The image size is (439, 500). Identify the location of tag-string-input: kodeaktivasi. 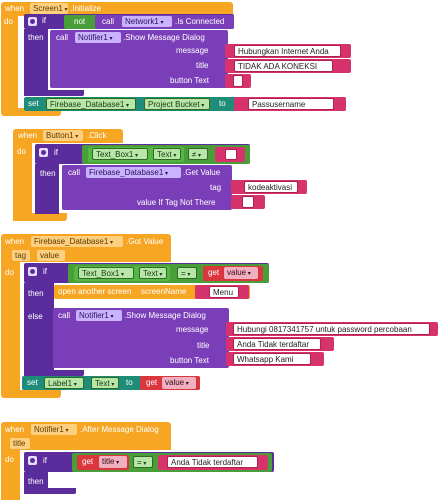
(271, 187).